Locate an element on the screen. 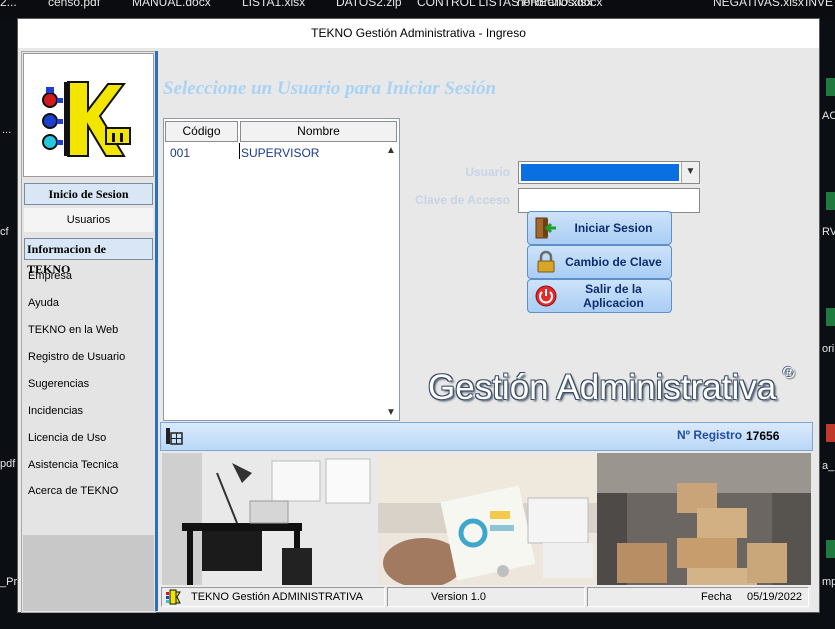 The image size is (835, 629). padlock-icon is located at coordinates (546, 261).